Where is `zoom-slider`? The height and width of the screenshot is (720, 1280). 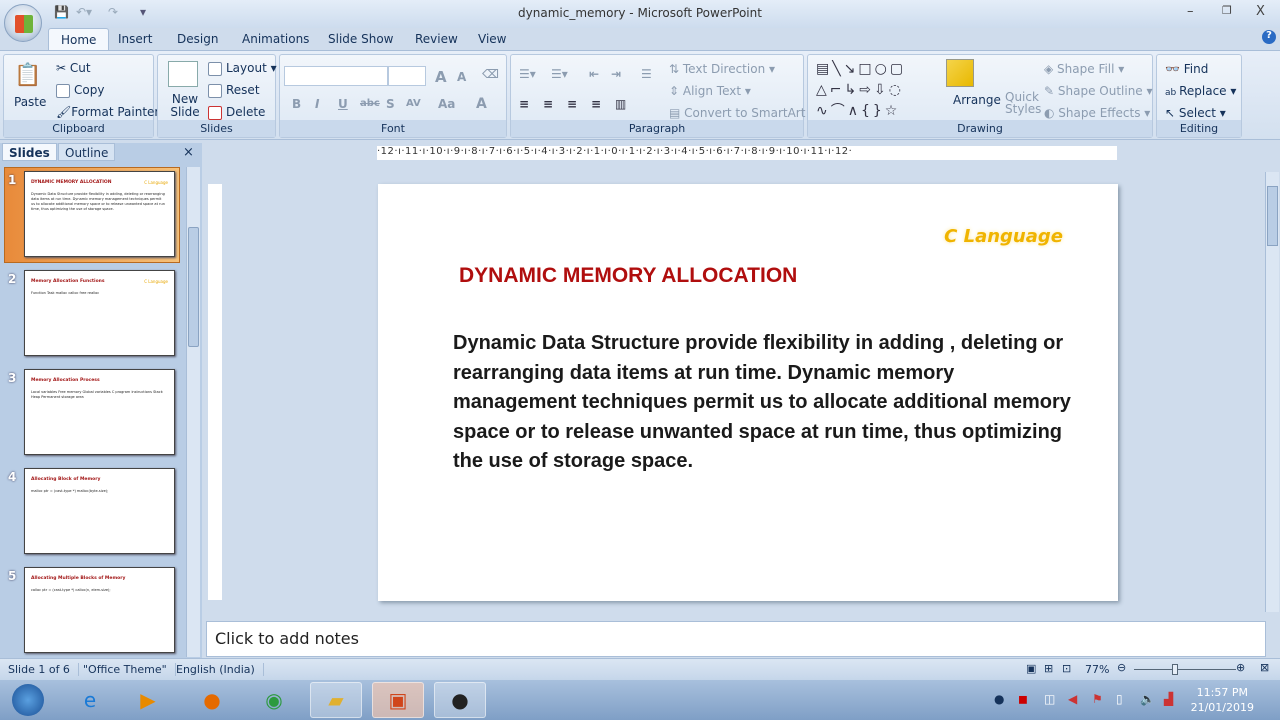
zoom-slider is located at coordinates (1185, 669).